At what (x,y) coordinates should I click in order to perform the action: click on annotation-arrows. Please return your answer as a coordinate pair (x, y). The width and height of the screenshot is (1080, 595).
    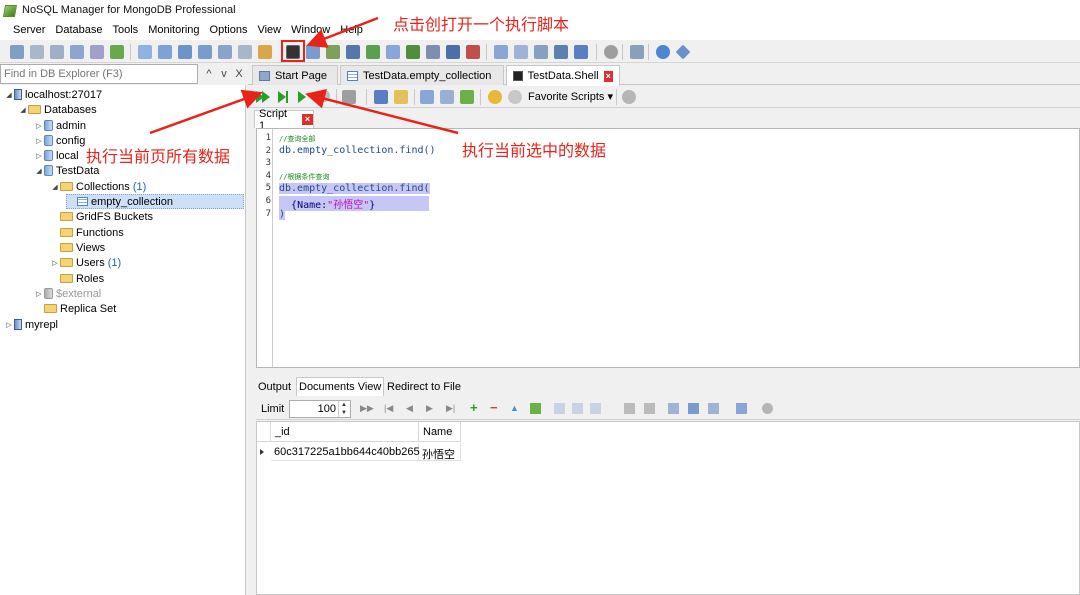
    Looking at the image, I should click on (304, 75).